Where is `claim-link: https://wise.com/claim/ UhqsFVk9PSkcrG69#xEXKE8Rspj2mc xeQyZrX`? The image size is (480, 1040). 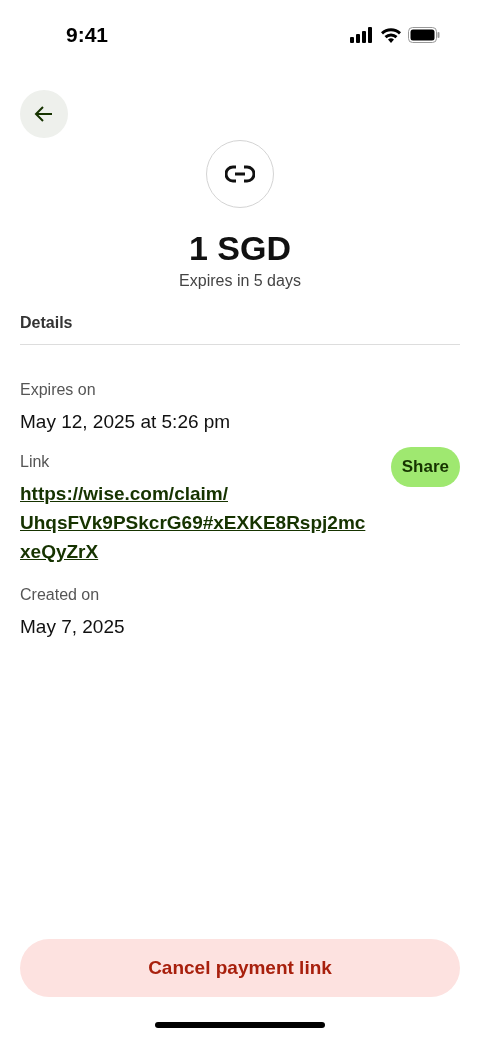 claim-link: https://wise.com/claim/ UhqsFVk9PSkcrG69#xEXKE8Rspj2mc xeQyZrX is located at coordinates (193, 522).